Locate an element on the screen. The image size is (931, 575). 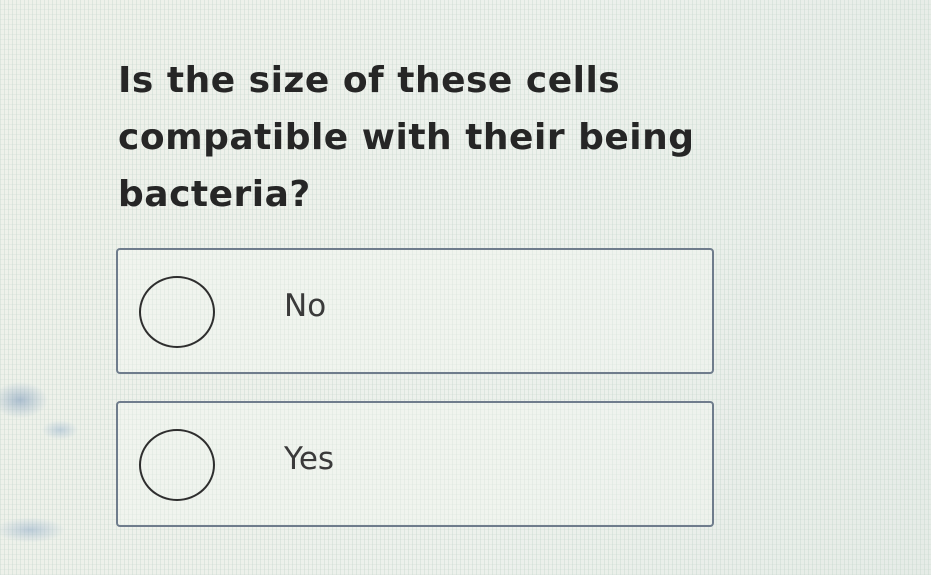
background-smudge is located at coordinates (60, 452).